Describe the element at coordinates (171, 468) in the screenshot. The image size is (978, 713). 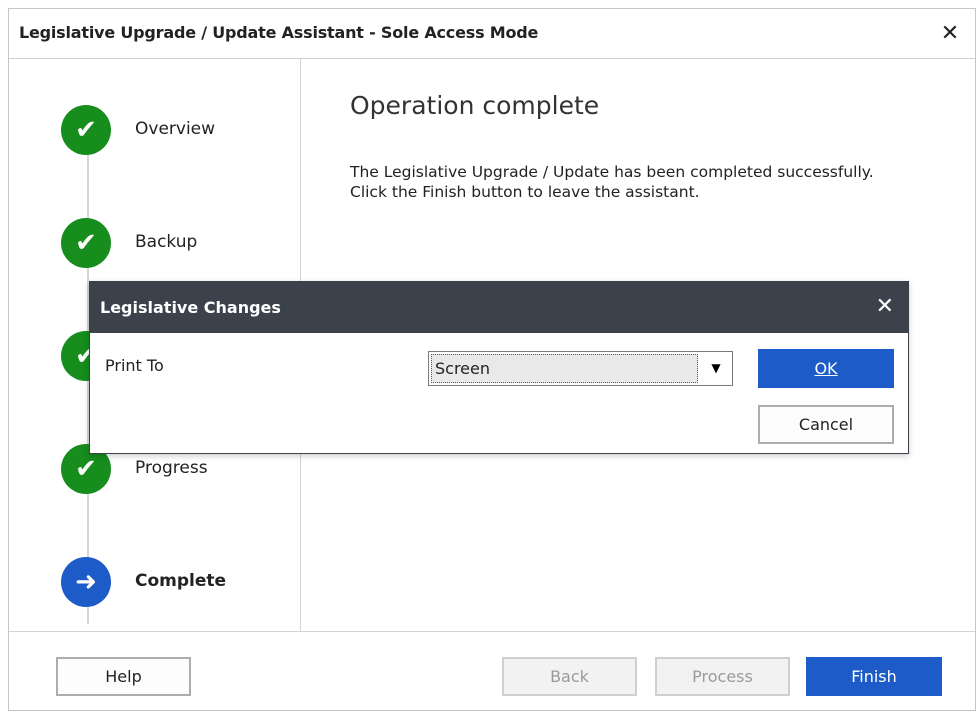
I see `step-label: Progress` at that location.